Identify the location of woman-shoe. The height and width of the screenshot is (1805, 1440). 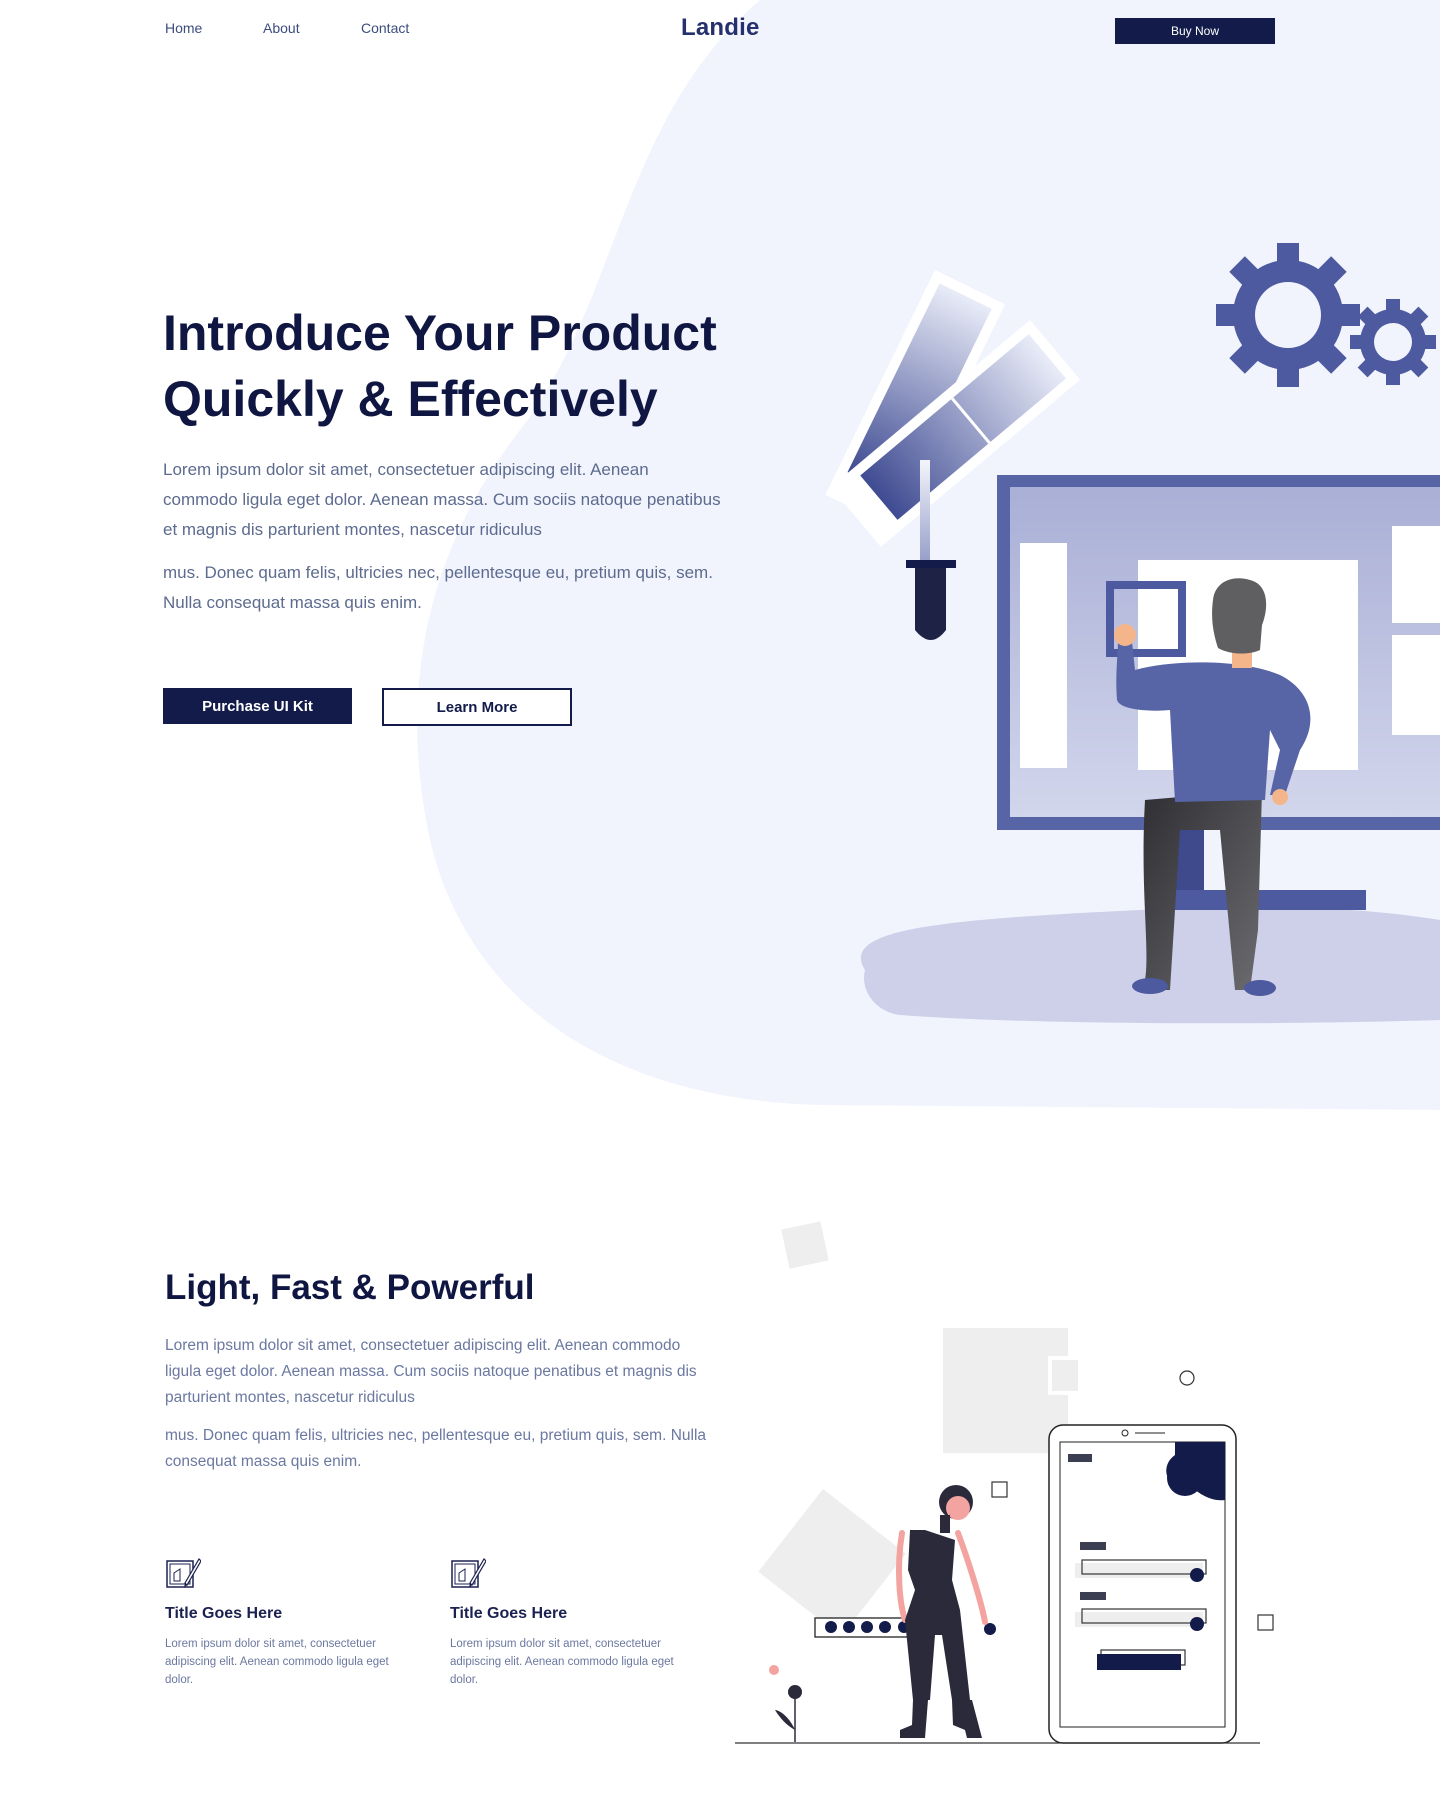
(914, 1719).